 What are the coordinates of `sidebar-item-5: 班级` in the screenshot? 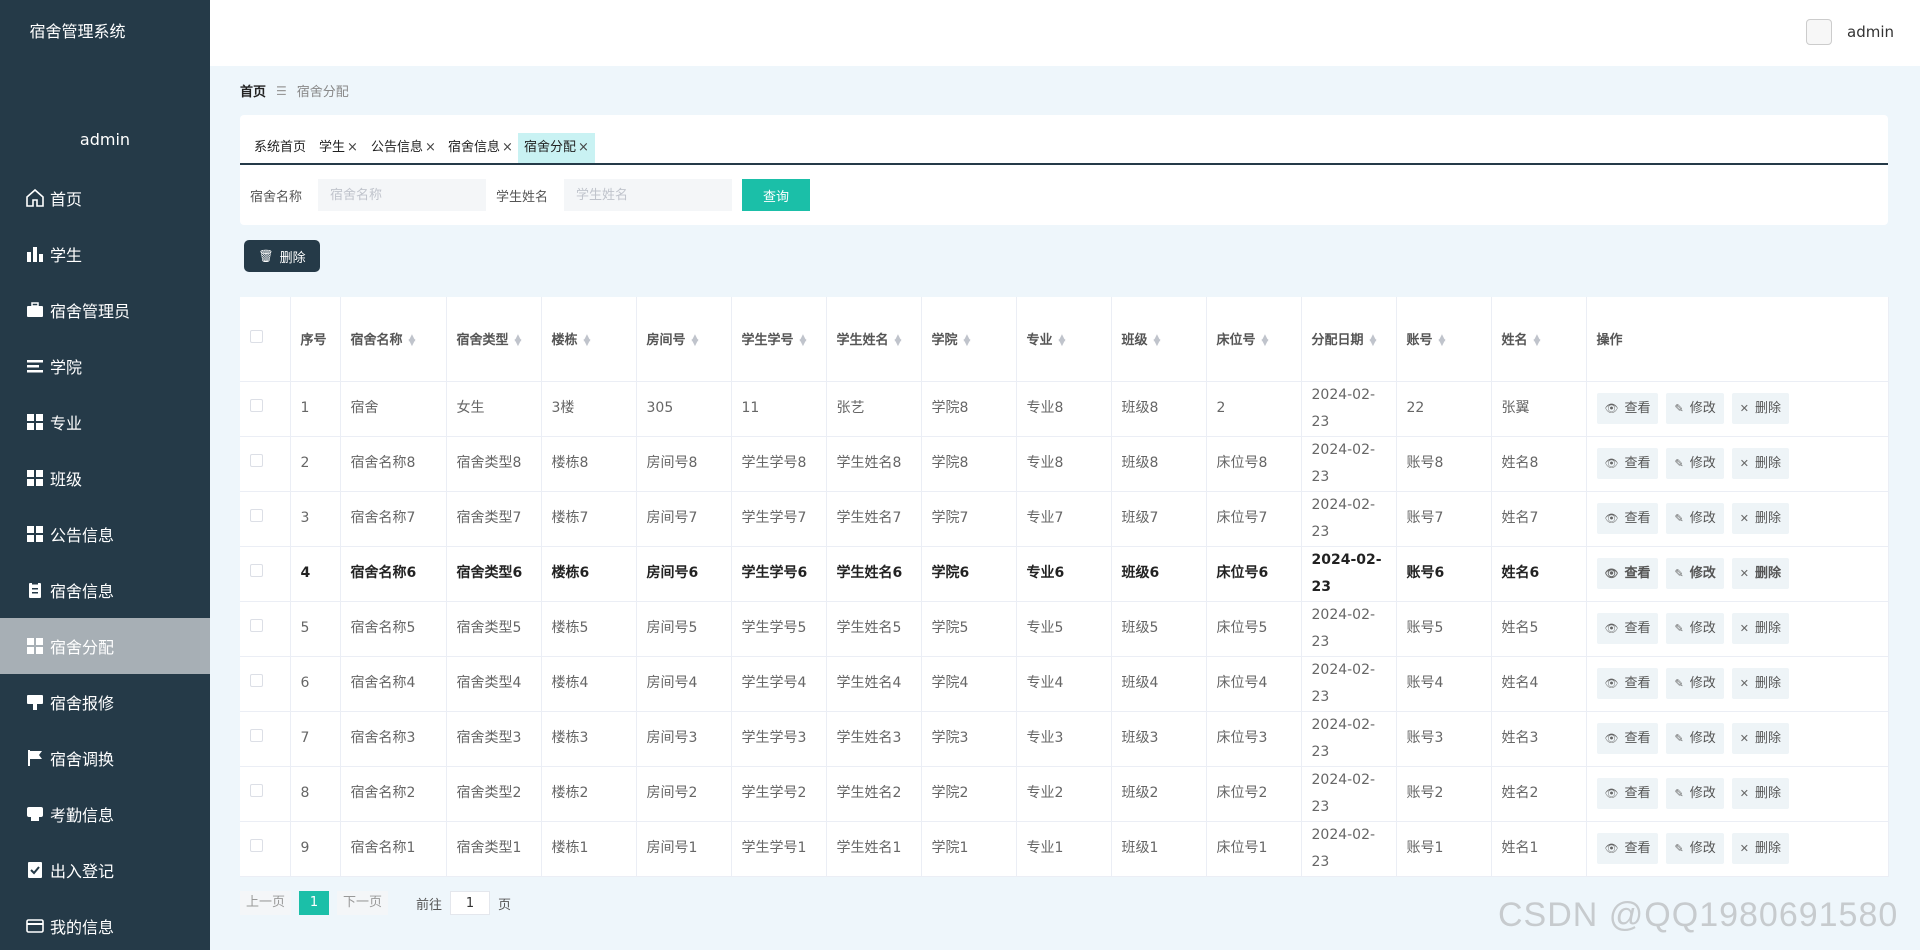 It's located at (105, 478).